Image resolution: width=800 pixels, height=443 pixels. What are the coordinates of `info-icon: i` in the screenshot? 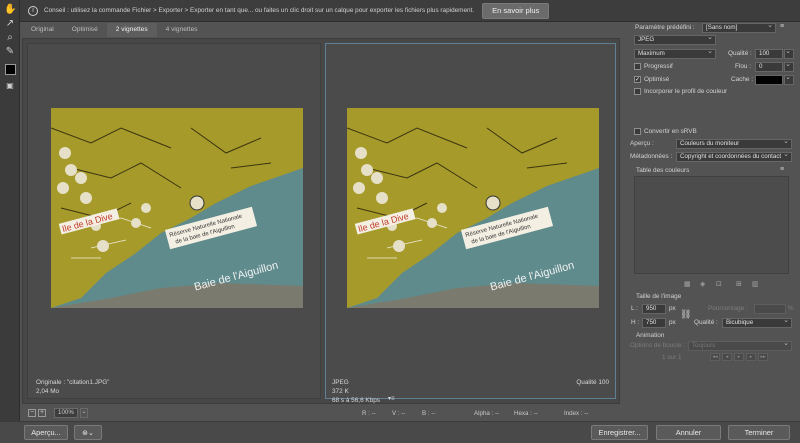 It's located at (33, 10).